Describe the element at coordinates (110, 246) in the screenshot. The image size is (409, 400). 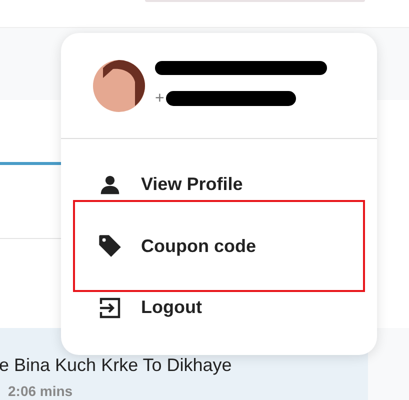
I see `tag-icon` at that location.